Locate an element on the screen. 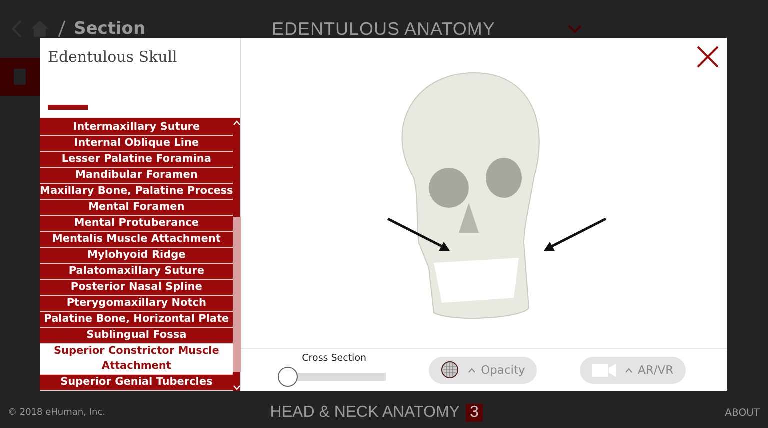  structure-list-item: Internal Oblique Line is located at coordinates (137, 144).